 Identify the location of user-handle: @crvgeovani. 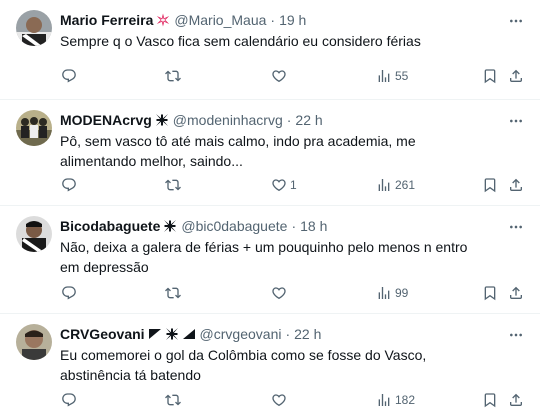
(241, 334).